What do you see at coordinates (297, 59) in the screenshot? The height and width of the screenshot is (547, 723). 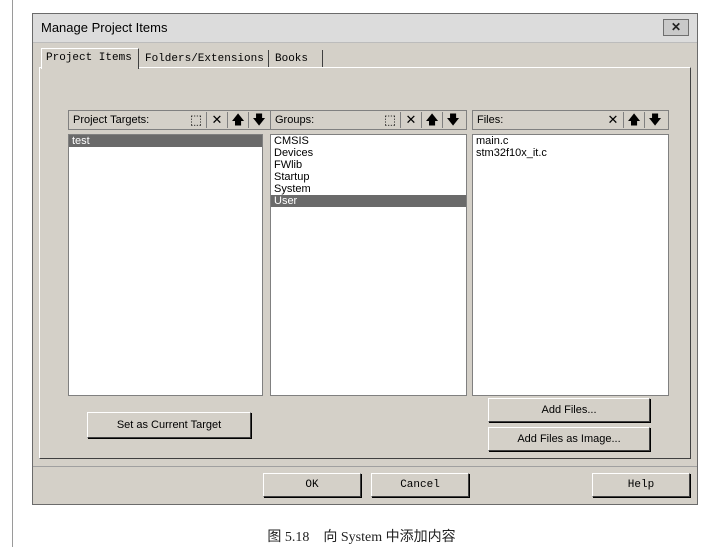 I see `tab-books: Books` at bounding box center [297, 59].